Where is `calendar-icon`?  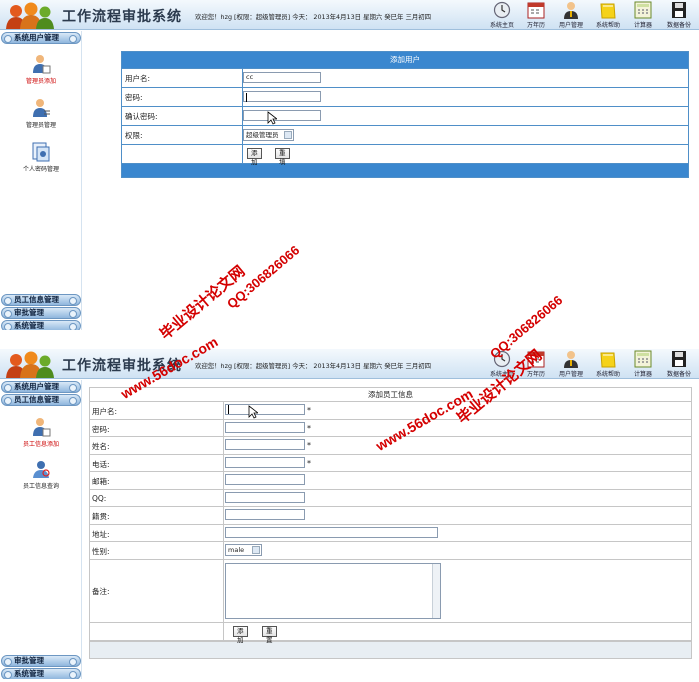 calendar-icon is located at coordinates (536, 10).